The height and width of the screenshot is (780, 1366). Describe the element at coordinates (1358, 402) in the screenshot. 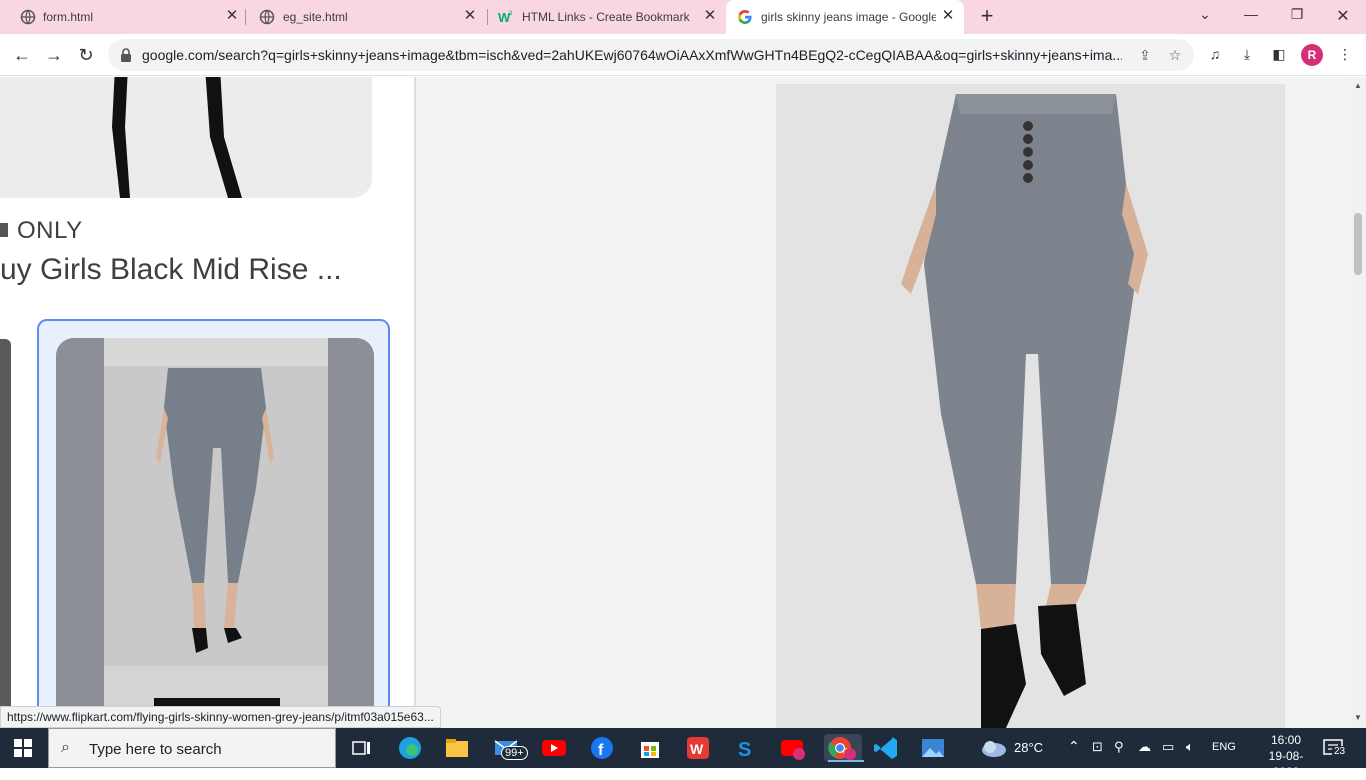

I see `page-scrollbar: ▲ ▼` at that location.